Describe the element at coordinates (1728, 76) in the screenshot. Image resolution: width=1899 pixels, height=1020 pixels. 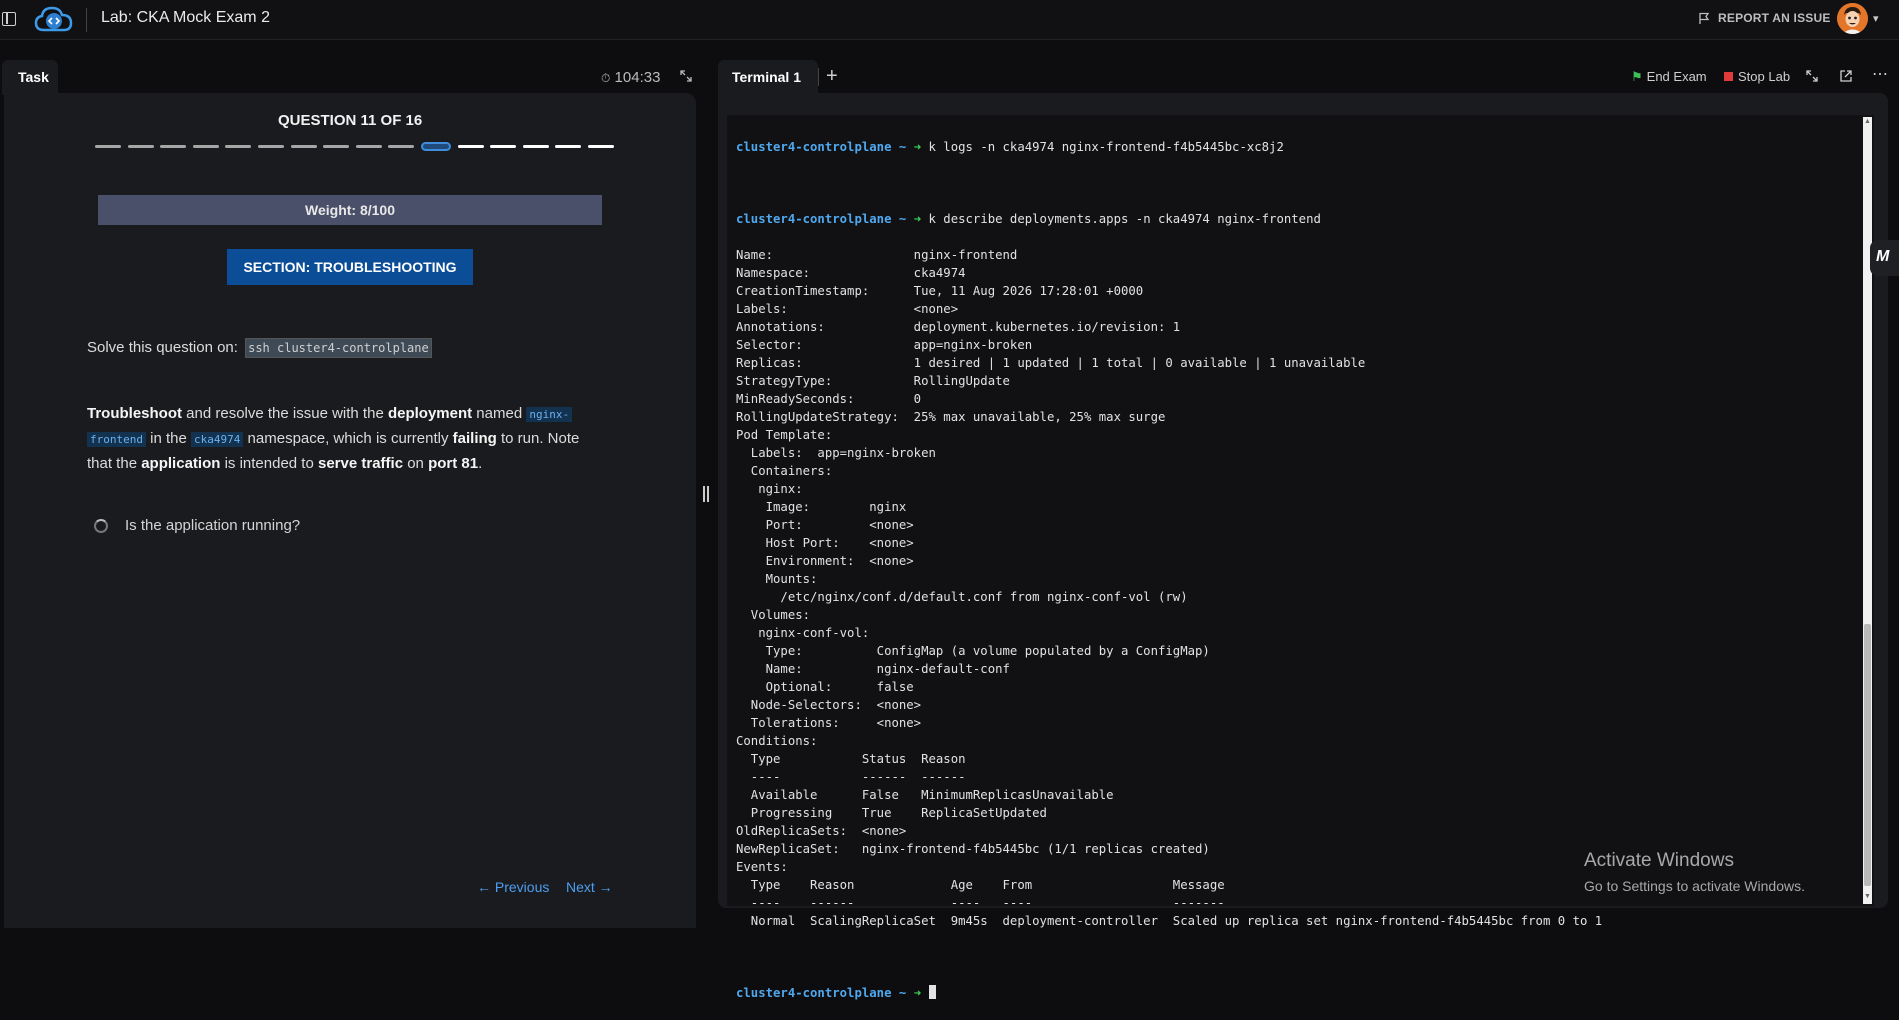
I see `stop-icon` at that location.